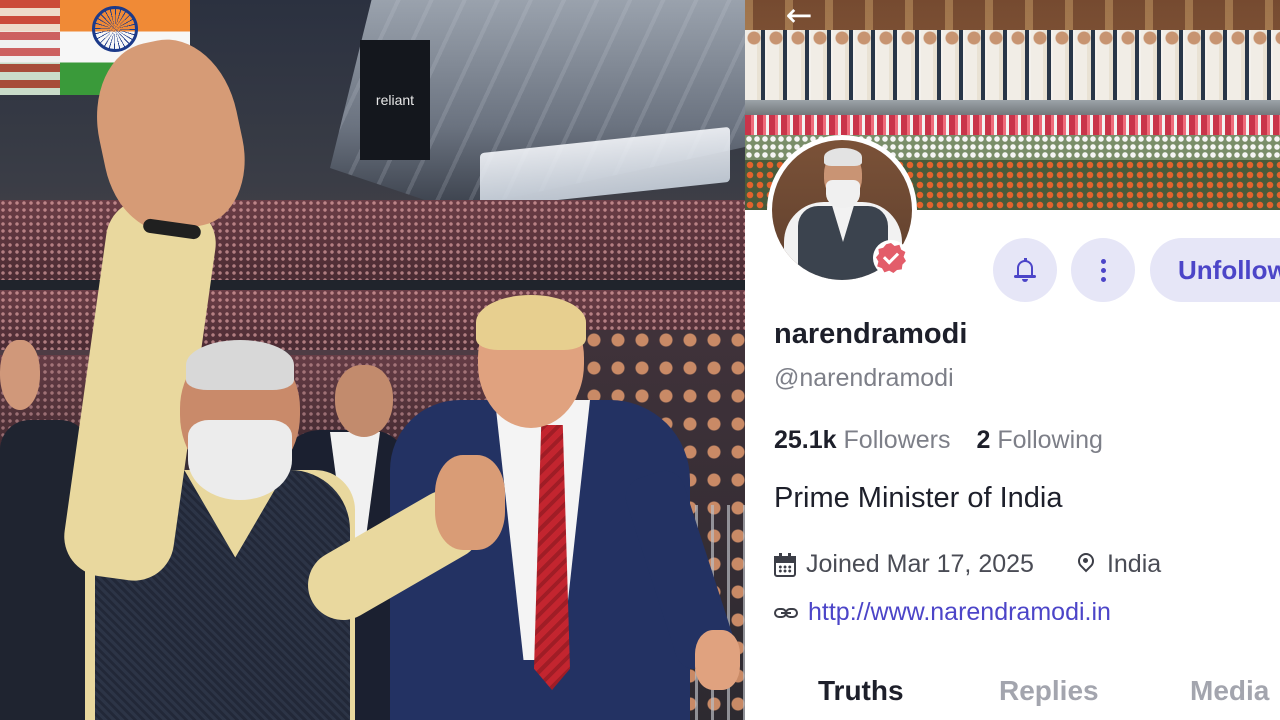 The width and height of the screenshot is (1280, 720). I want to click on following-label: Following, so click(1050, 440).